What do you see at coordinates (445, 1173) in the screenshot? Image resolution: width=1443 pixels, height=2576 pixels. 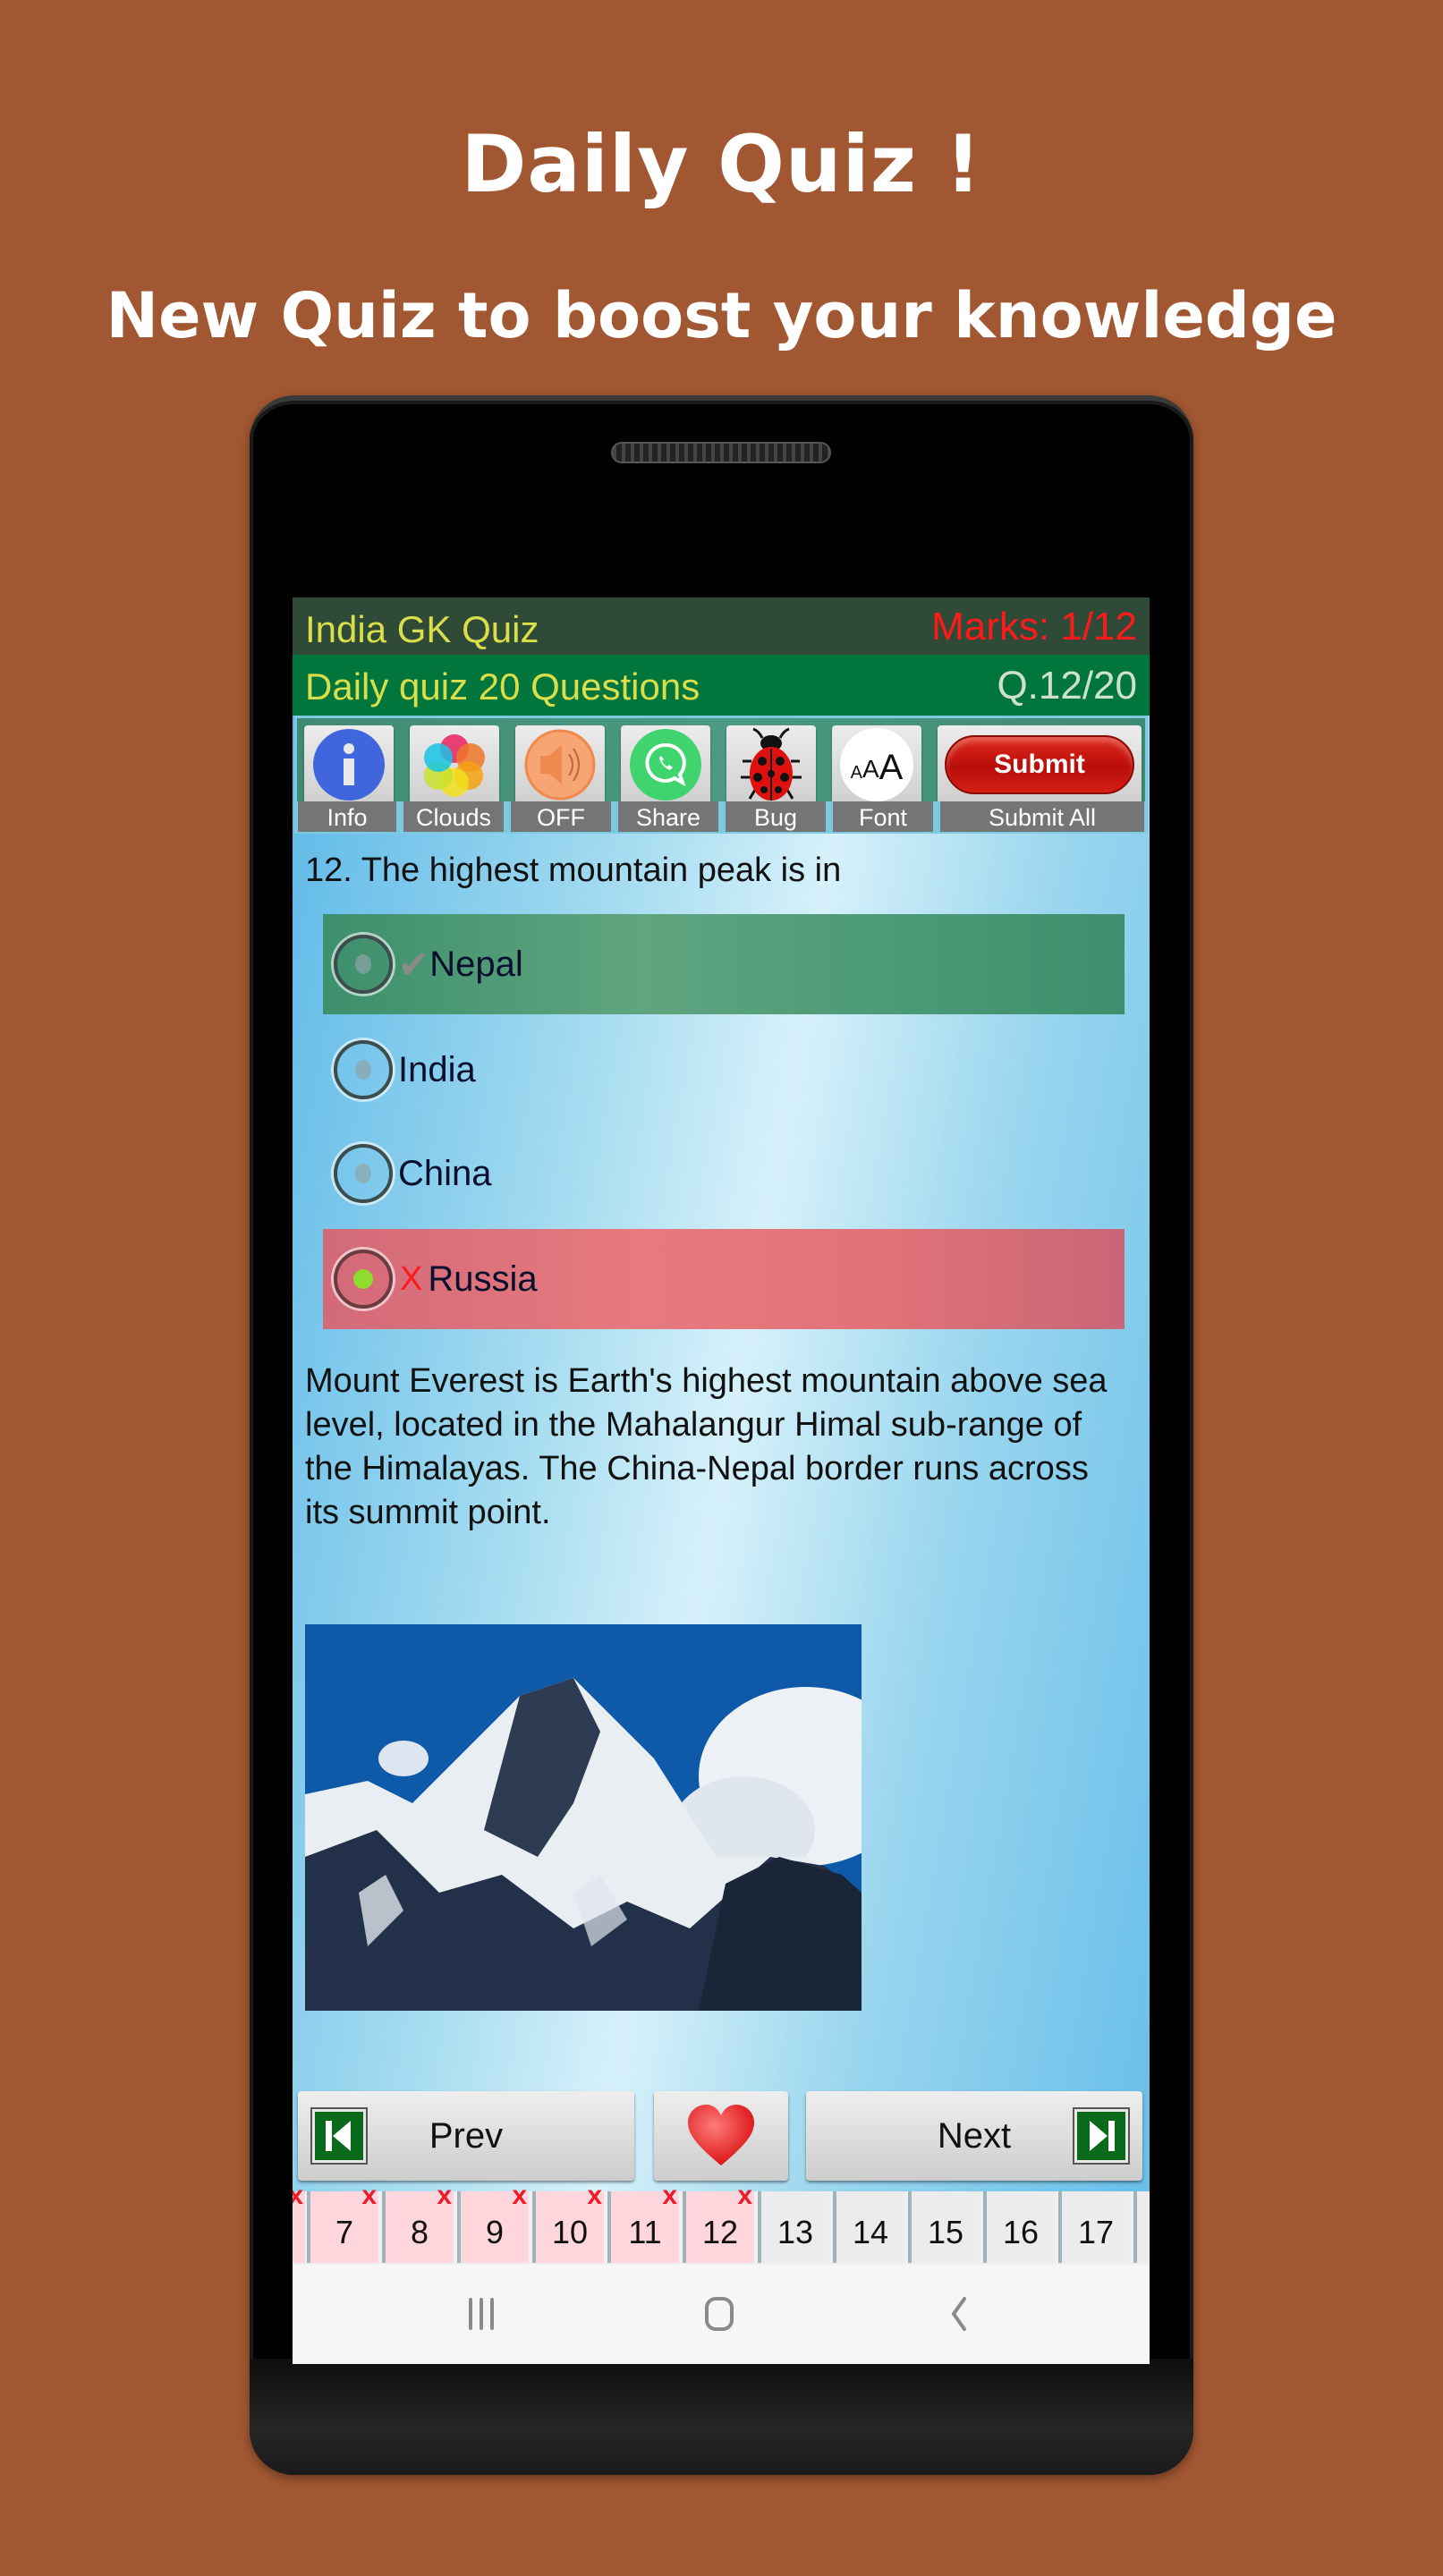 I see `option-label: China` at bounding box center [445, 1173].